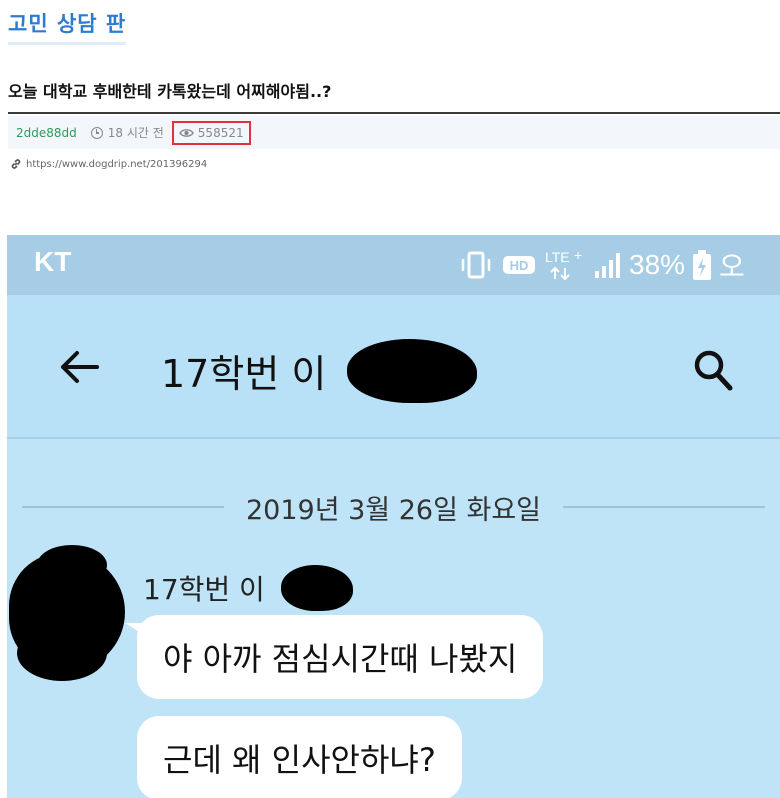 The width and height of the screenshot is (780, 798). I want to click on lte-icon: LTE +, so click(563, 264).